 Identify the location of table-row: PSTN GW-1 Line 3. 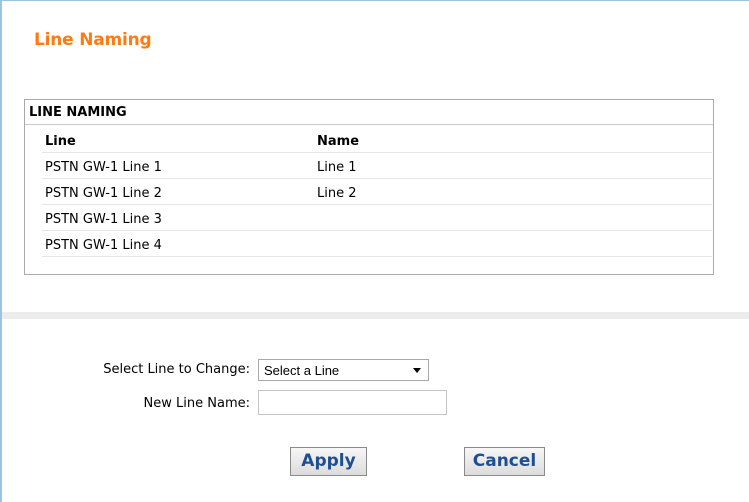
(377, 219).